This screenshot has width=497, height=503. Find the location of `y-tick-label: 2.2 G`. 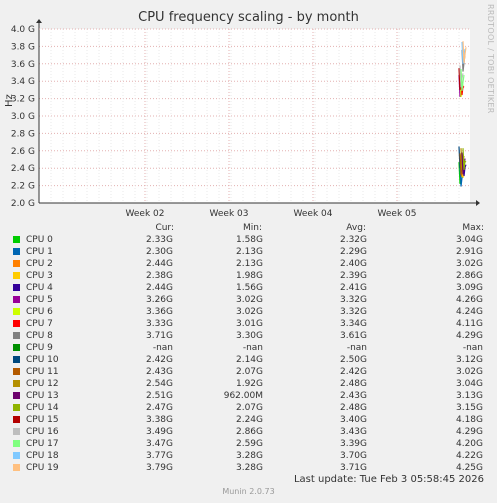

y-tick-label: 2.2 G is located at coordinates (23, 187).